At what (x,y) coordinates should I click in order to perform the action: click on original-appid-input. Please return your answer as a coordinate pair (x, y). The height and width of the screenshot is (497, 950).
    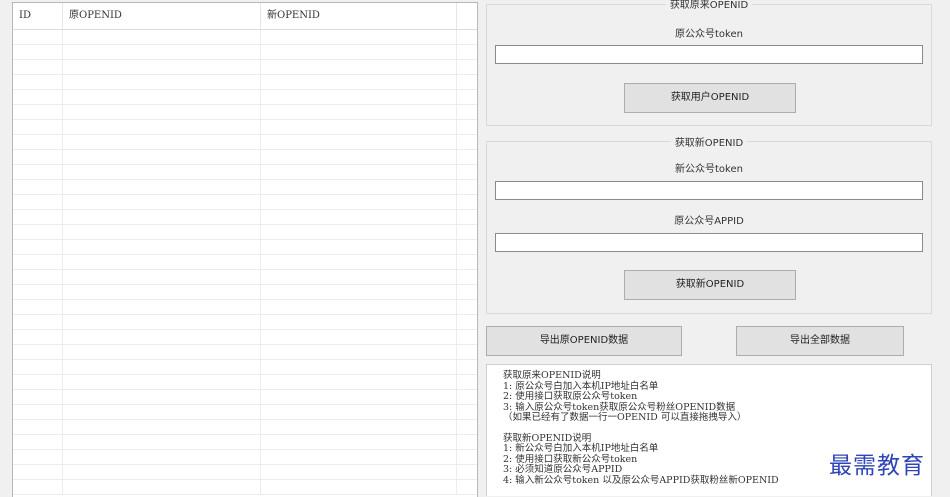
    Looking at the image, I should click on (709, 242).